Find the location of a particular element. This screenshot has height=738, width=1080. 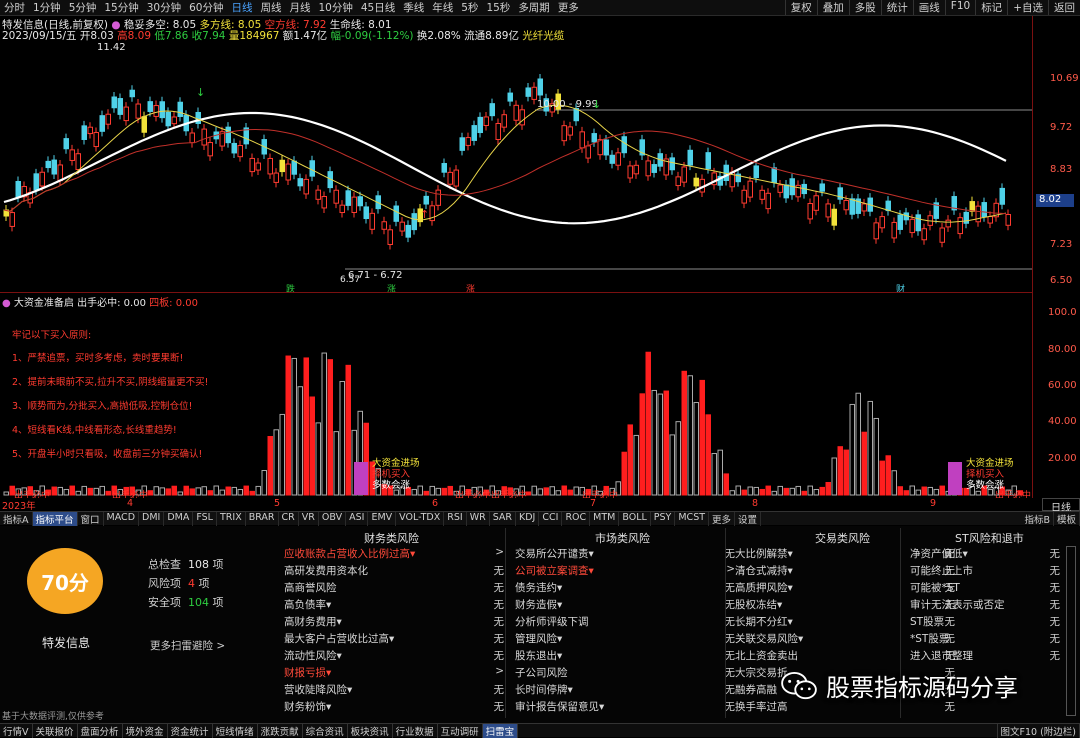

timeframe-tab: 分时 is located at coordinates (14, 7).